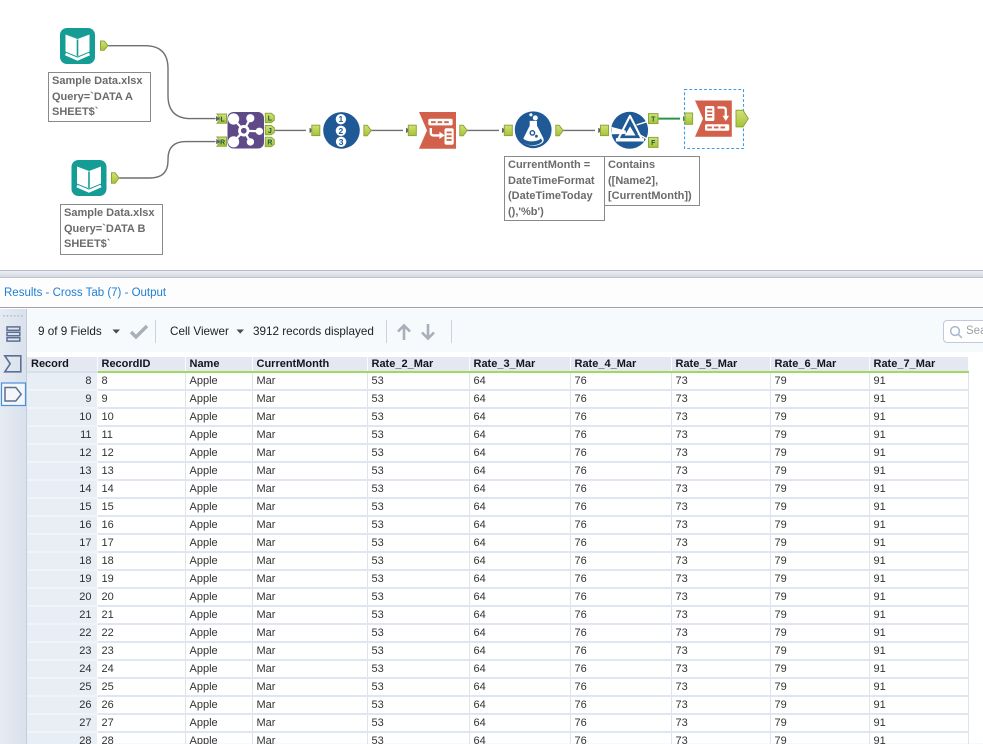  Describe the element at coordinates (653, 143) in the screenshot. I see `svg-text: F` at that location.